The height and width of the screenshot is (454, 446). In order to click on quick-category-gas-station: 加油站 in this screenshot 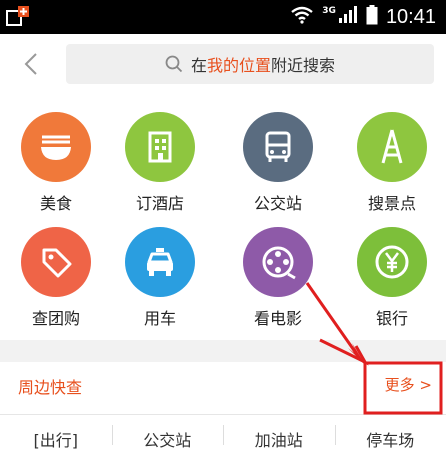, I will do `click(279, 434)`.